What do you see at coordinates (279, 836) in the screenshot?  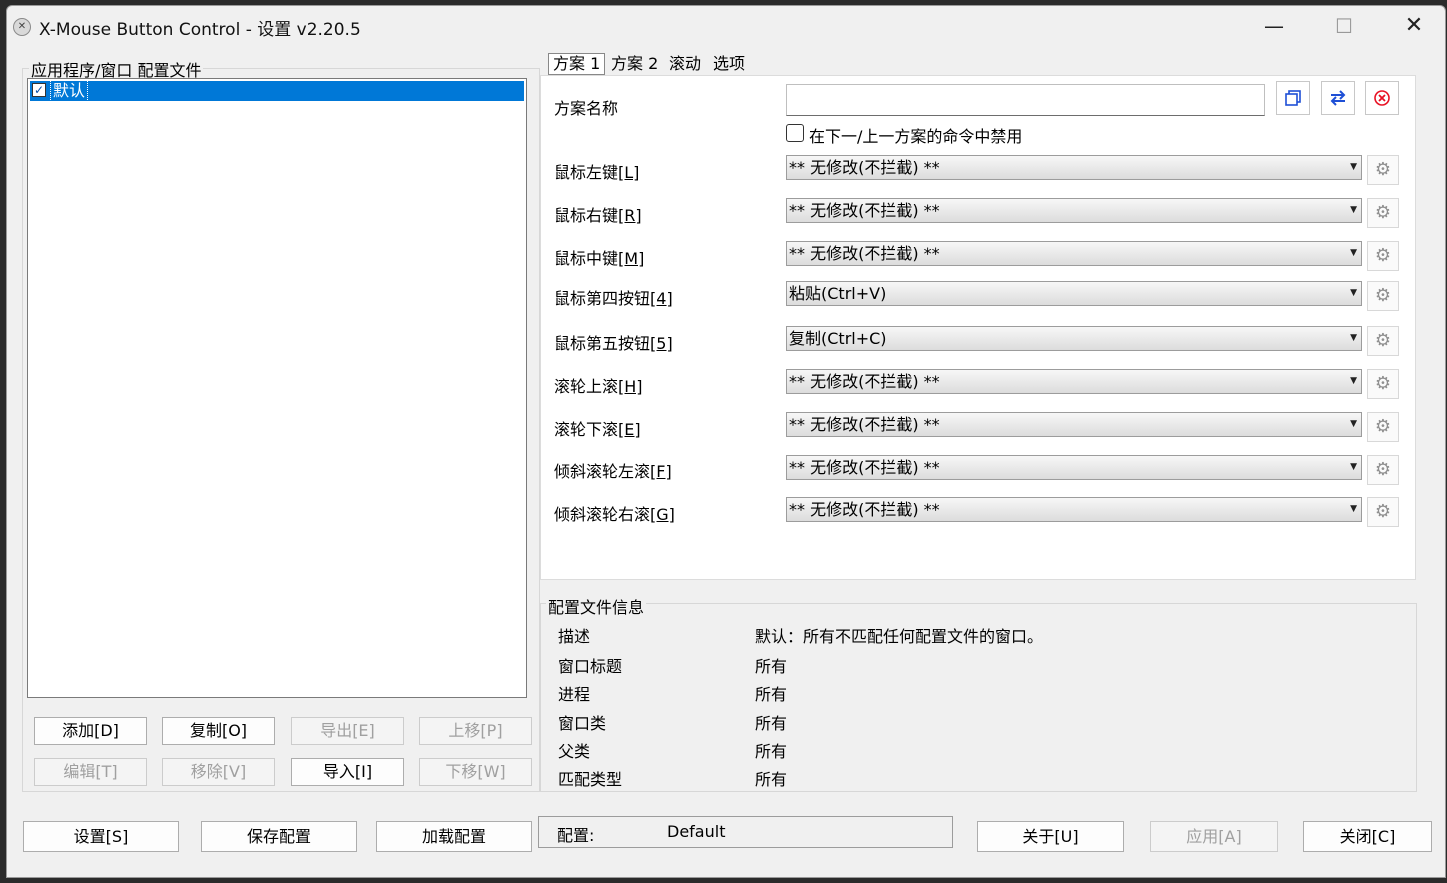 I see `save-config-button: 保存配置` at bounding box center [279, 836].